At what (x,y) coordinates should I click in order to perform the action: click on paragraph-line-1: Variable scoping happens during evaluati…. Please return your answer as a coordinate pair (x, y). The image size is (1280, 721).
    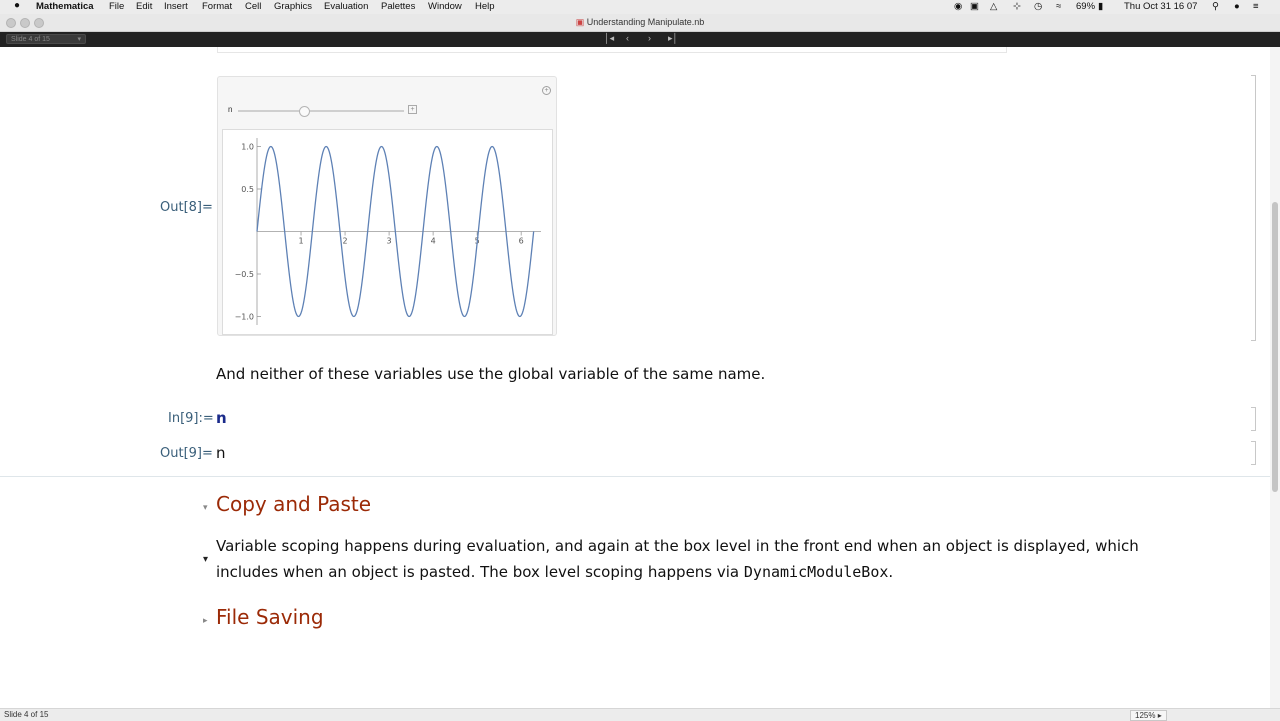
    Looking at the image, I should click on (677, 546).